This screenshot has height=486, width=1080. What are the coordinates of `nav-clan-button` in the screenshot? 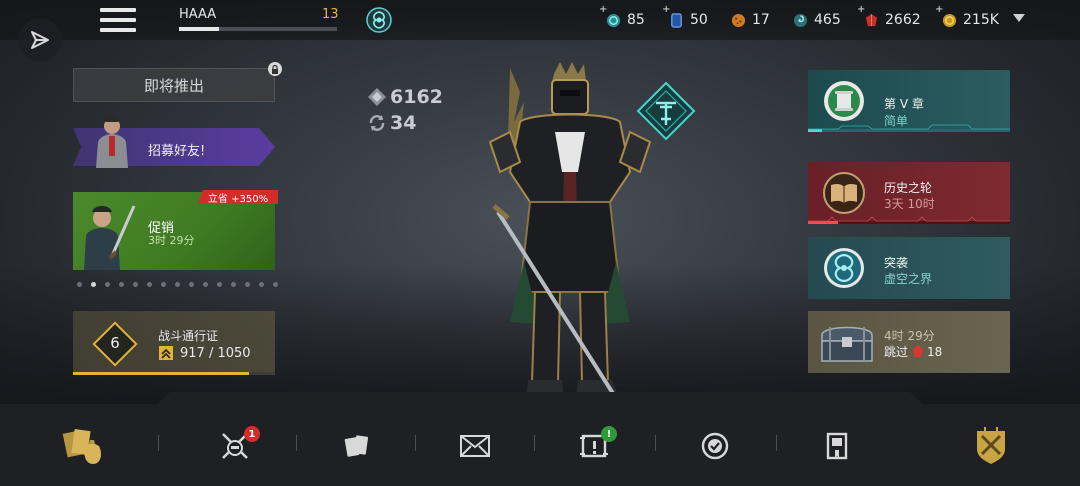 It's located at (991, 446).